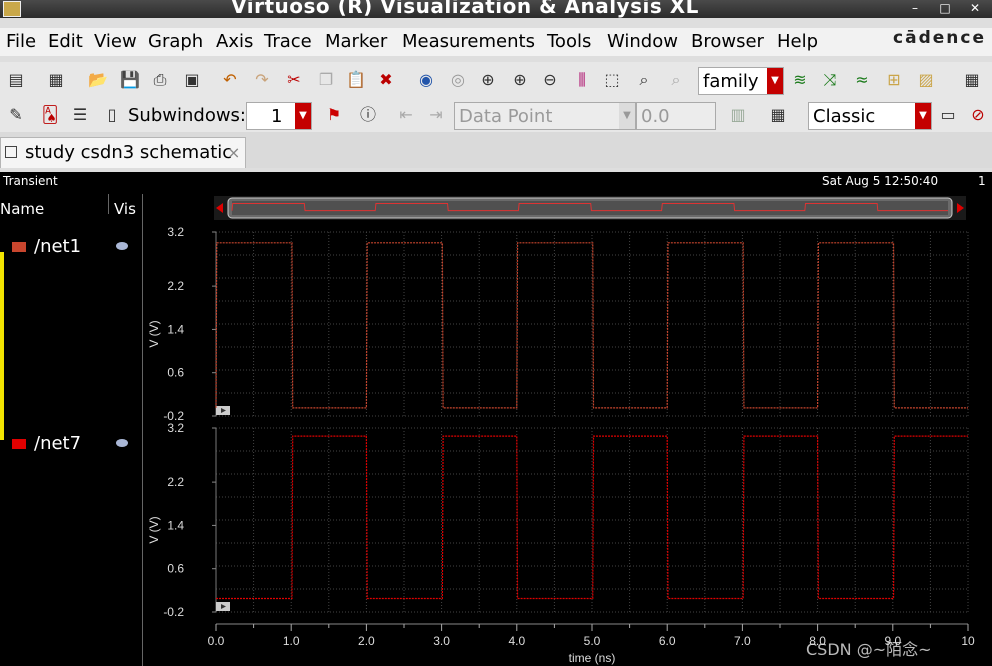  I want to click on open-folder-icon: 📂, so click(98, 80).